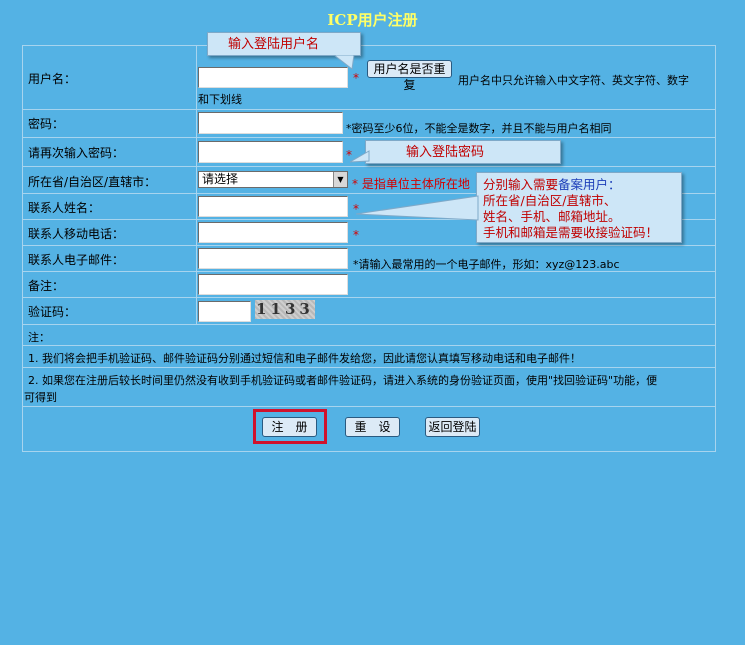 Image resolution: width=745 pixels, height=645 pixels. Describe the element at coordinates (39, 337) in the screenshot. I see `notes-heading: 注：` at that location.